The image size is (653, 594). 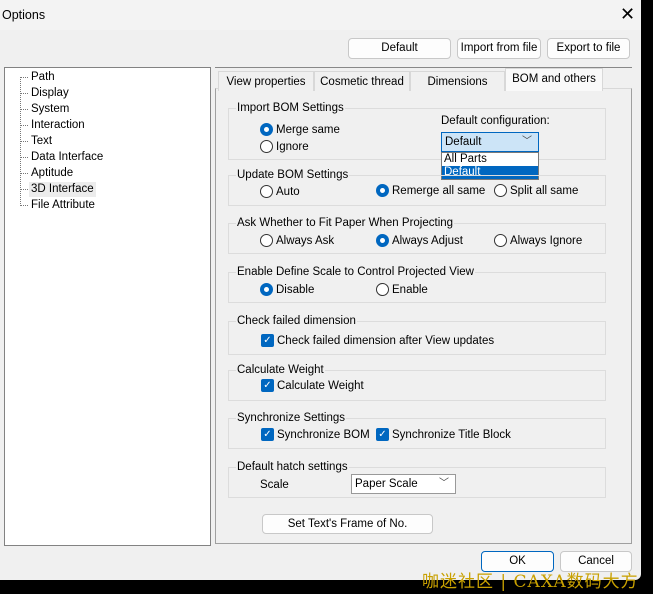 What do you see at coordinates (386, 484) in the screenshot?
I see `select-value: Paper Scale` at bounding box center [386, 484].